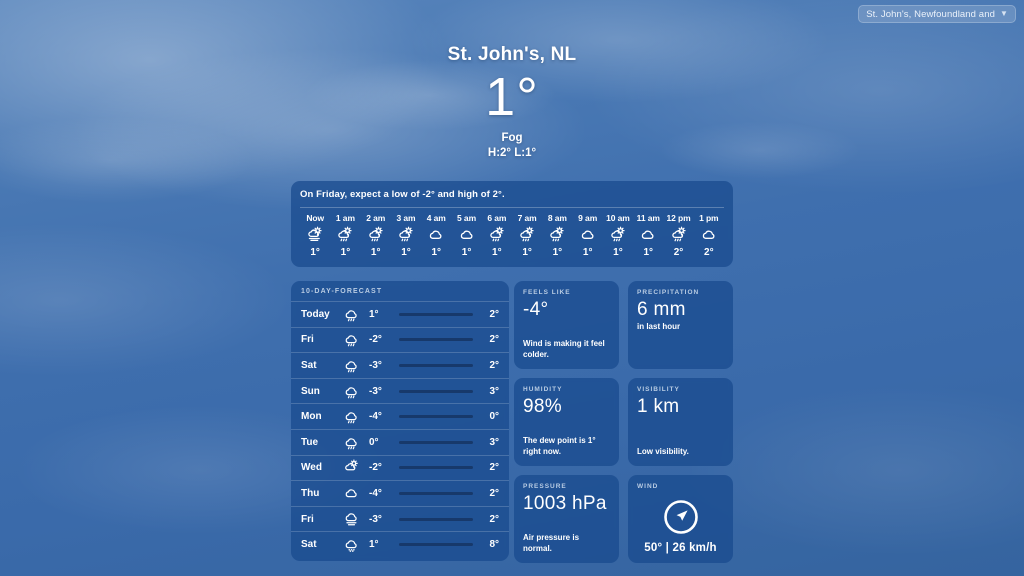 This screenshot has width=1024, height=576. I want to click on hourly-time: 5 am, so click(467, 218).